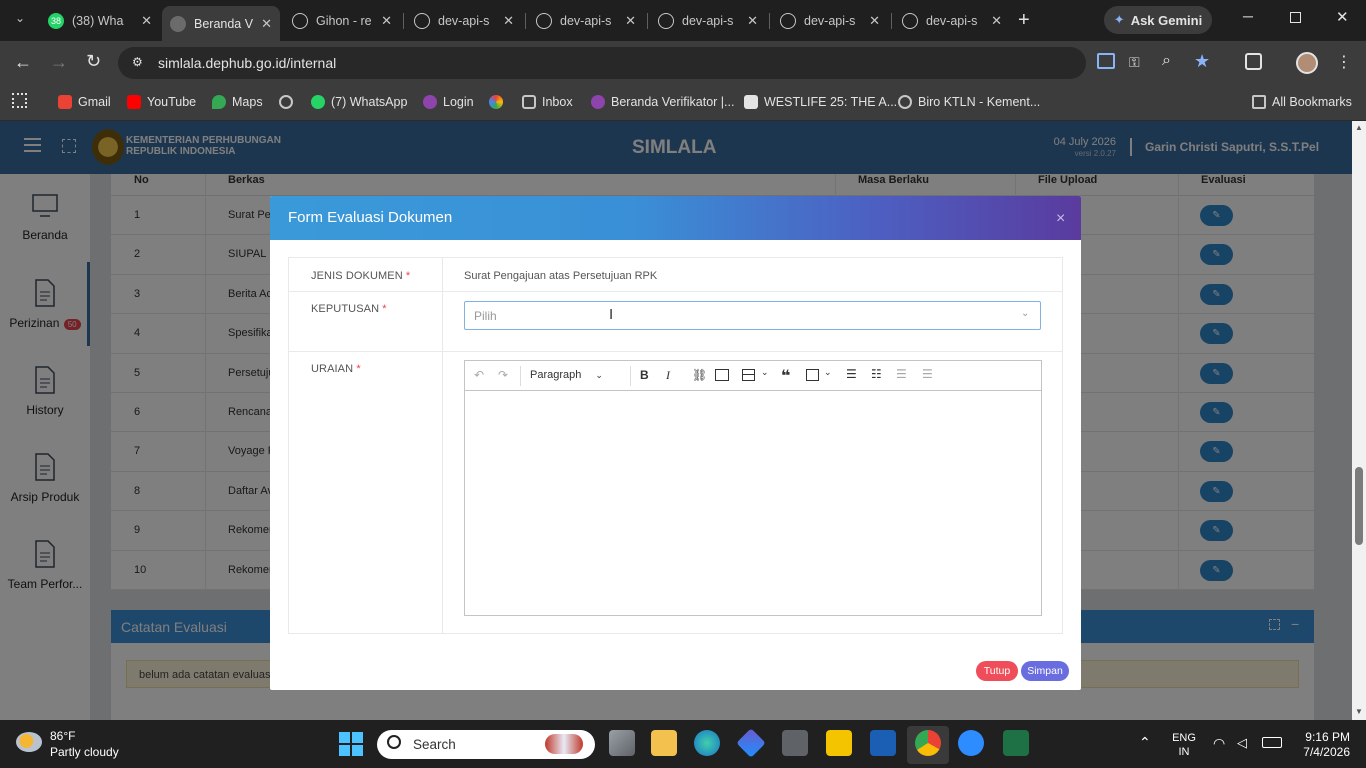  I want to click on weather-widget: 86°F Partly cloudy, so click(84, 746).